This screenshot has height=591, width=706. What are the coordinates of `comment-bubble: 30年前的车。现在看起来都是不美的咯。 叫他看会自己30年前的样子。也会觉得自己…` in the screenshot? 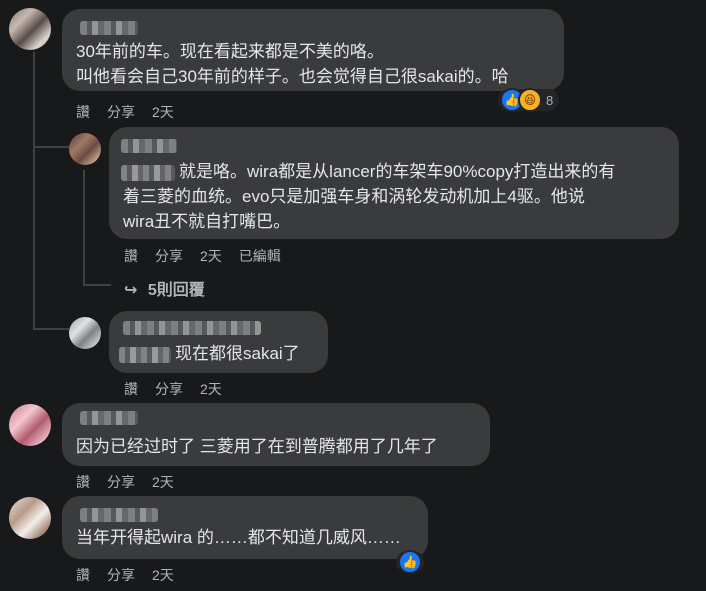 It's located at (313, 50).